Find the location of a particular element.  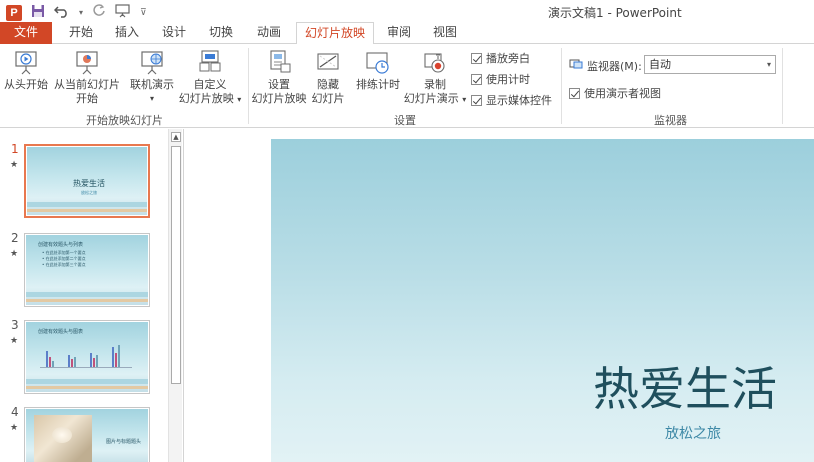

projector-play-icon is located at coordinates (26, 63).